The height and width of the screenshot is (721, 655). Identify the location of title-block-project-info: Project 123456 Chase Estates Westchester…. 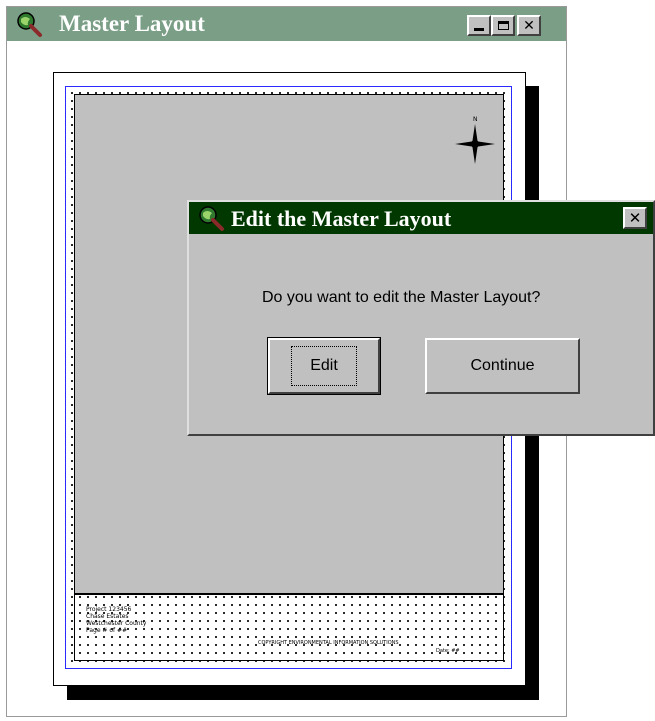
(116, 620).